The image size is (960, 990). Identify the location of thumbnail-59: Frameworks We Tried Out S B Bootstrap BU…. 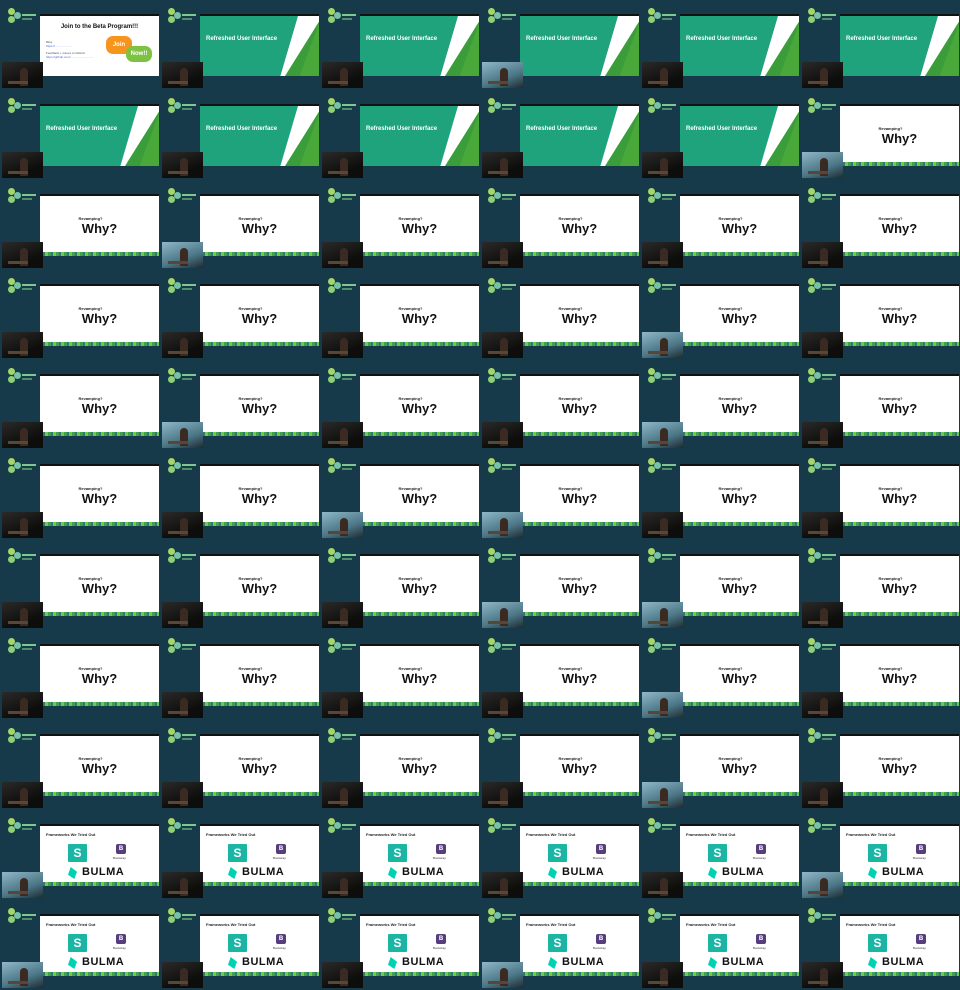
(720, 855).